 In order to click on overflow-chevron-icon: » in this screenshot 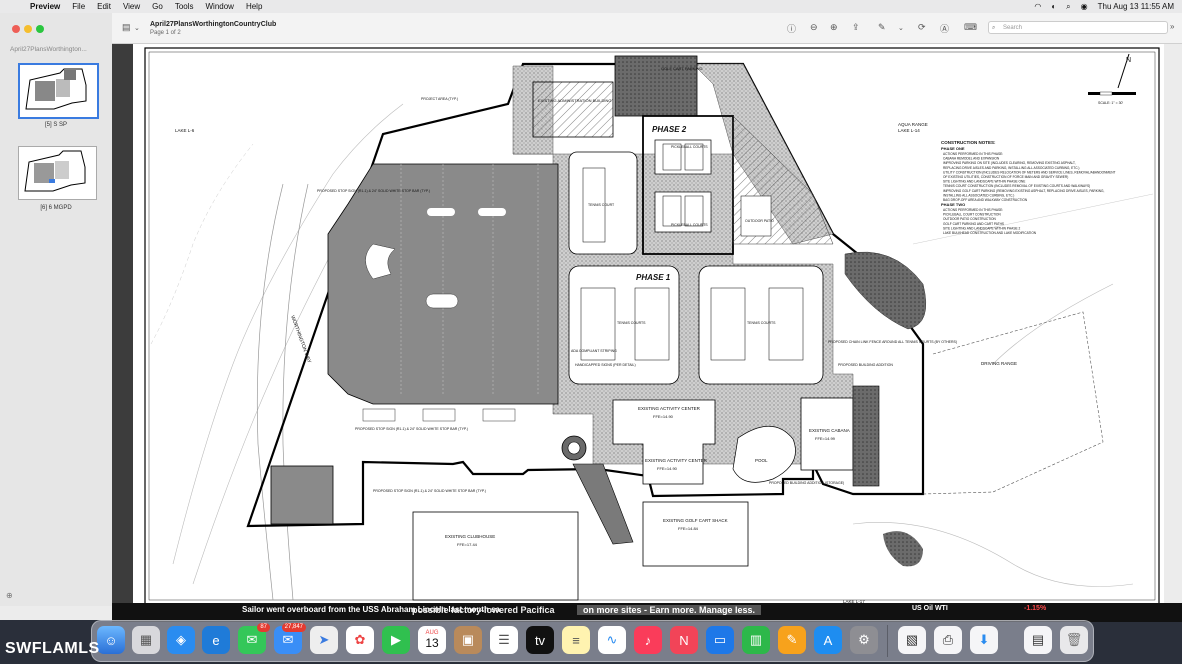, I will do `click(1172, 26)`.